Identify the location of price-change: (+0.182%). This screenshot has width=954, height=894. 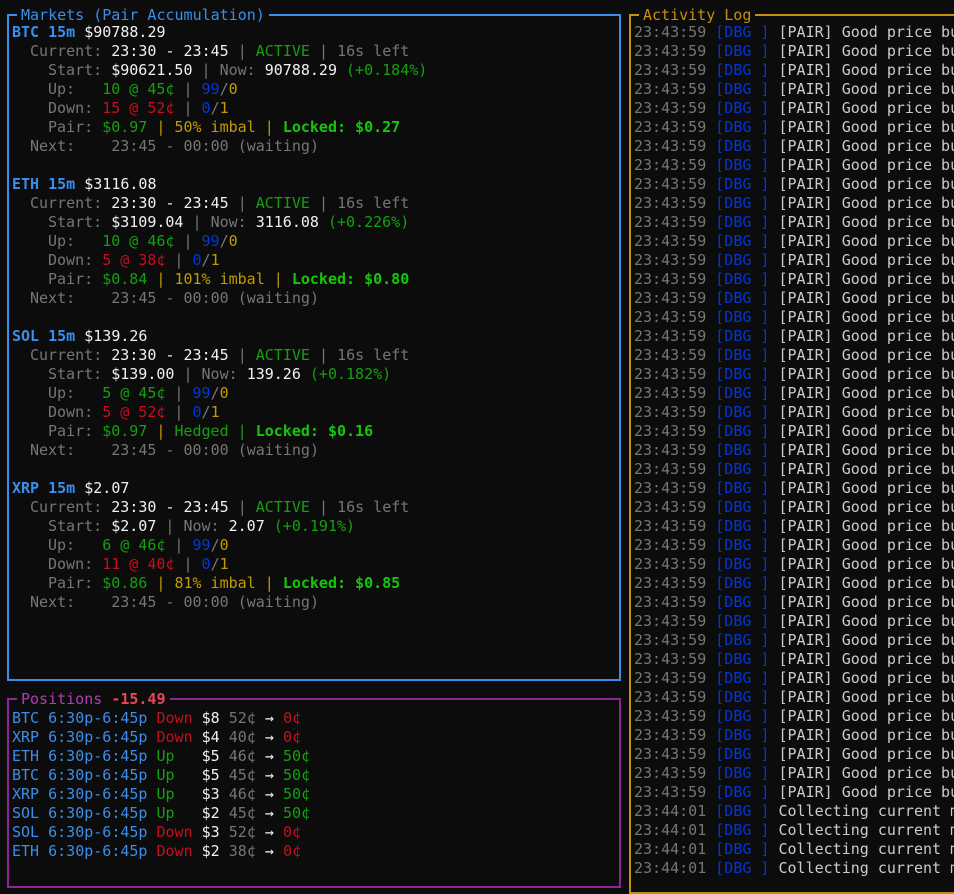
(350, 374).